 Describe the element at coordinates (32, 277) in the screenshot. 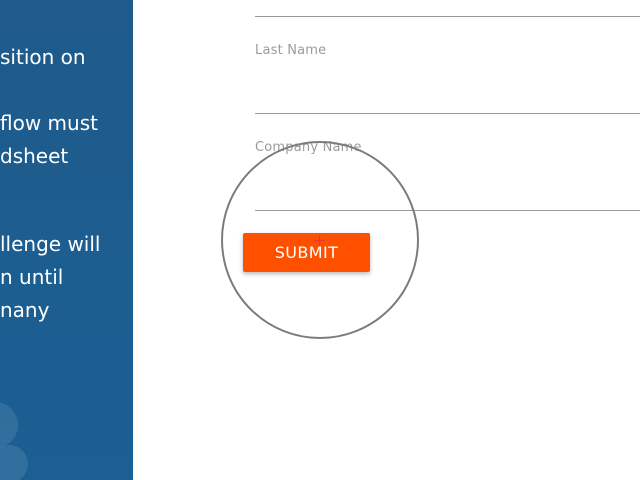

I see `instruction-line: n until` at that location.